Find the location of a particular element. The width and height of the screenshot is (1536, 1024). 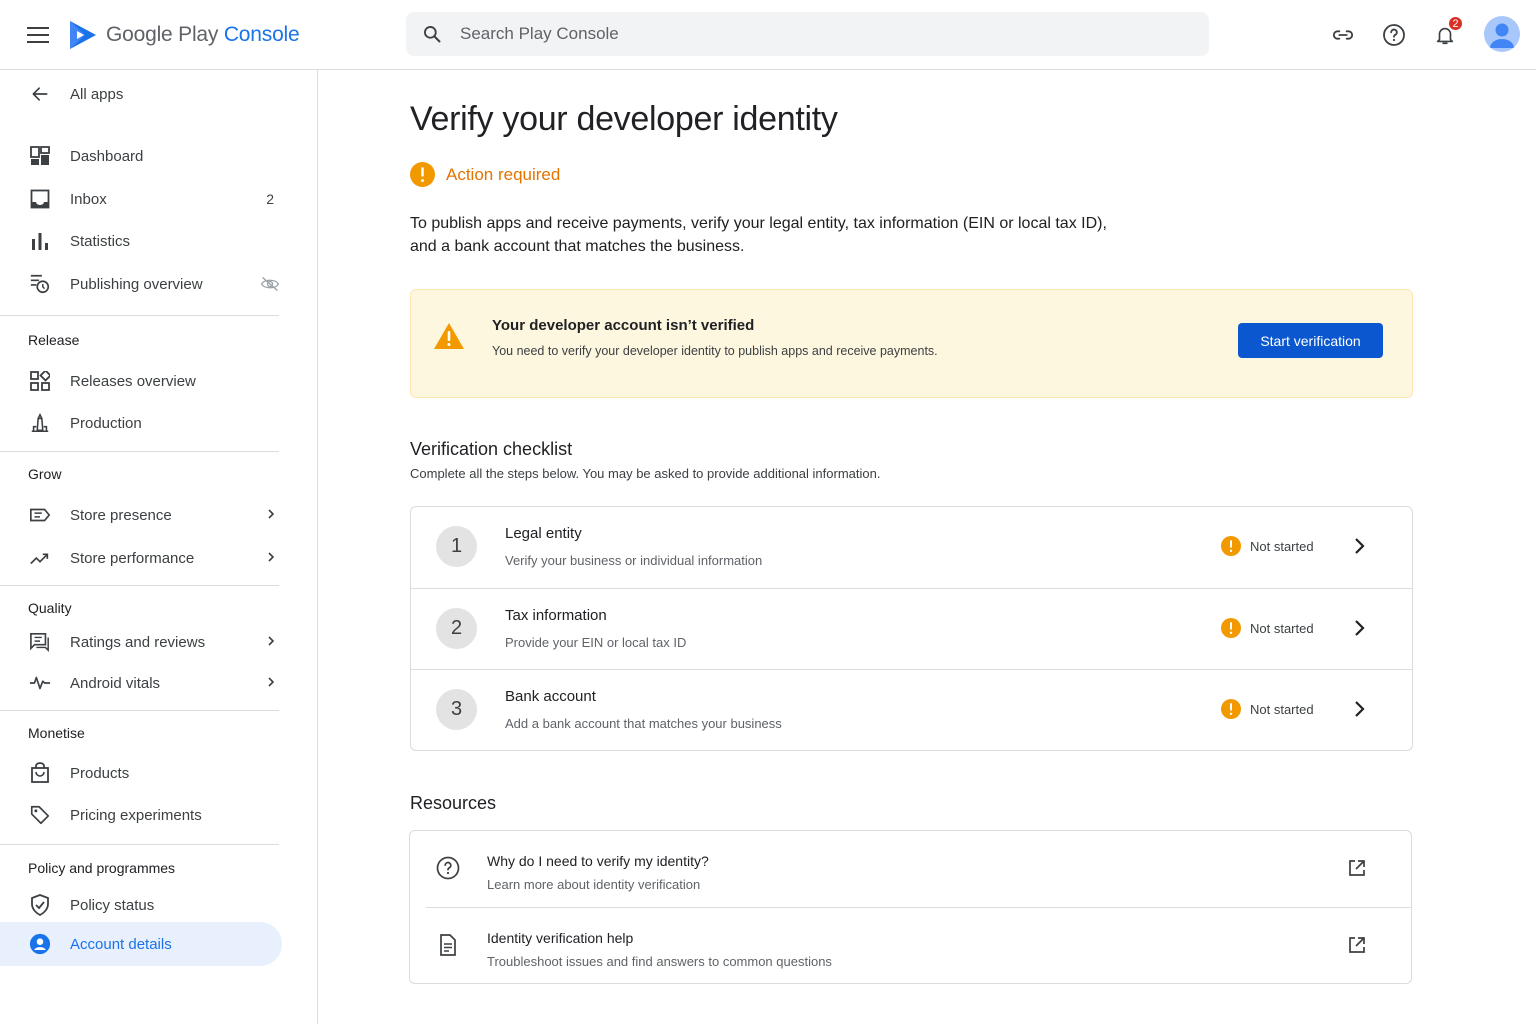

status-text: Action required is located at coordinates (503, 174).